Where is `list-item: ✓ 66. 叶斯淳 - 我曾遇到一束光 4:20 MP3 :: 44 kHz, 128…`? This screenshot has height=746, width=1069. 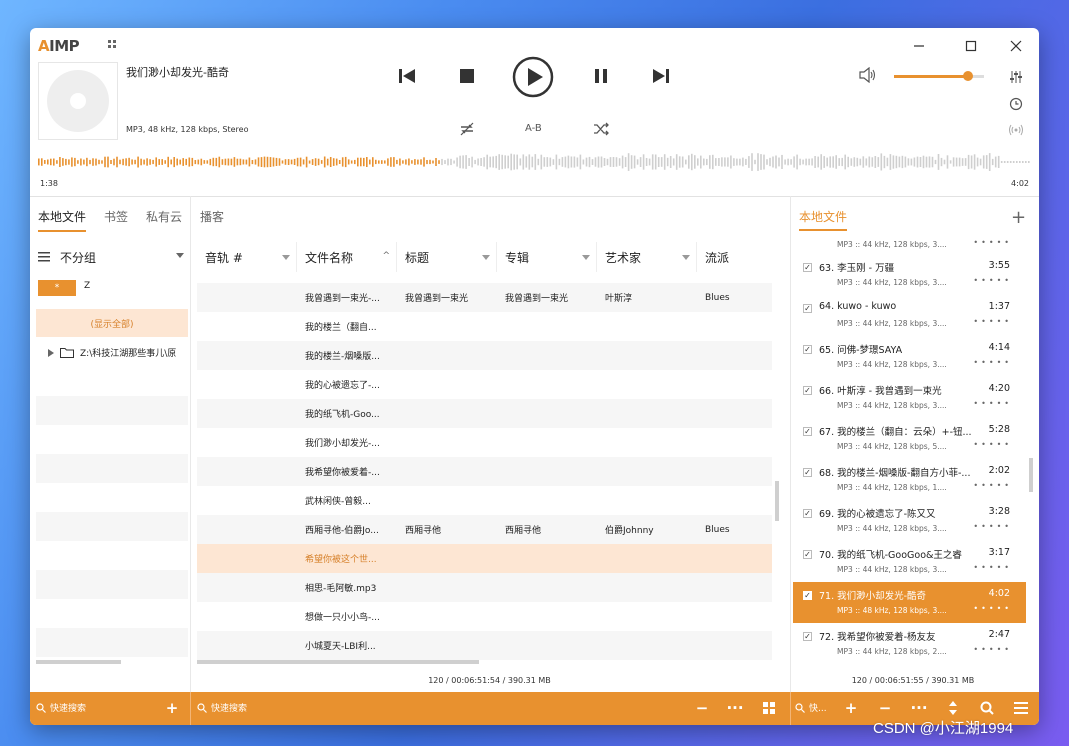
list-item: ✓ 66. 叶斯淳 - 我曾遇到一束光 4:20 MP3 :: 44 kHz, 128… is located at coordinates (909, 397).